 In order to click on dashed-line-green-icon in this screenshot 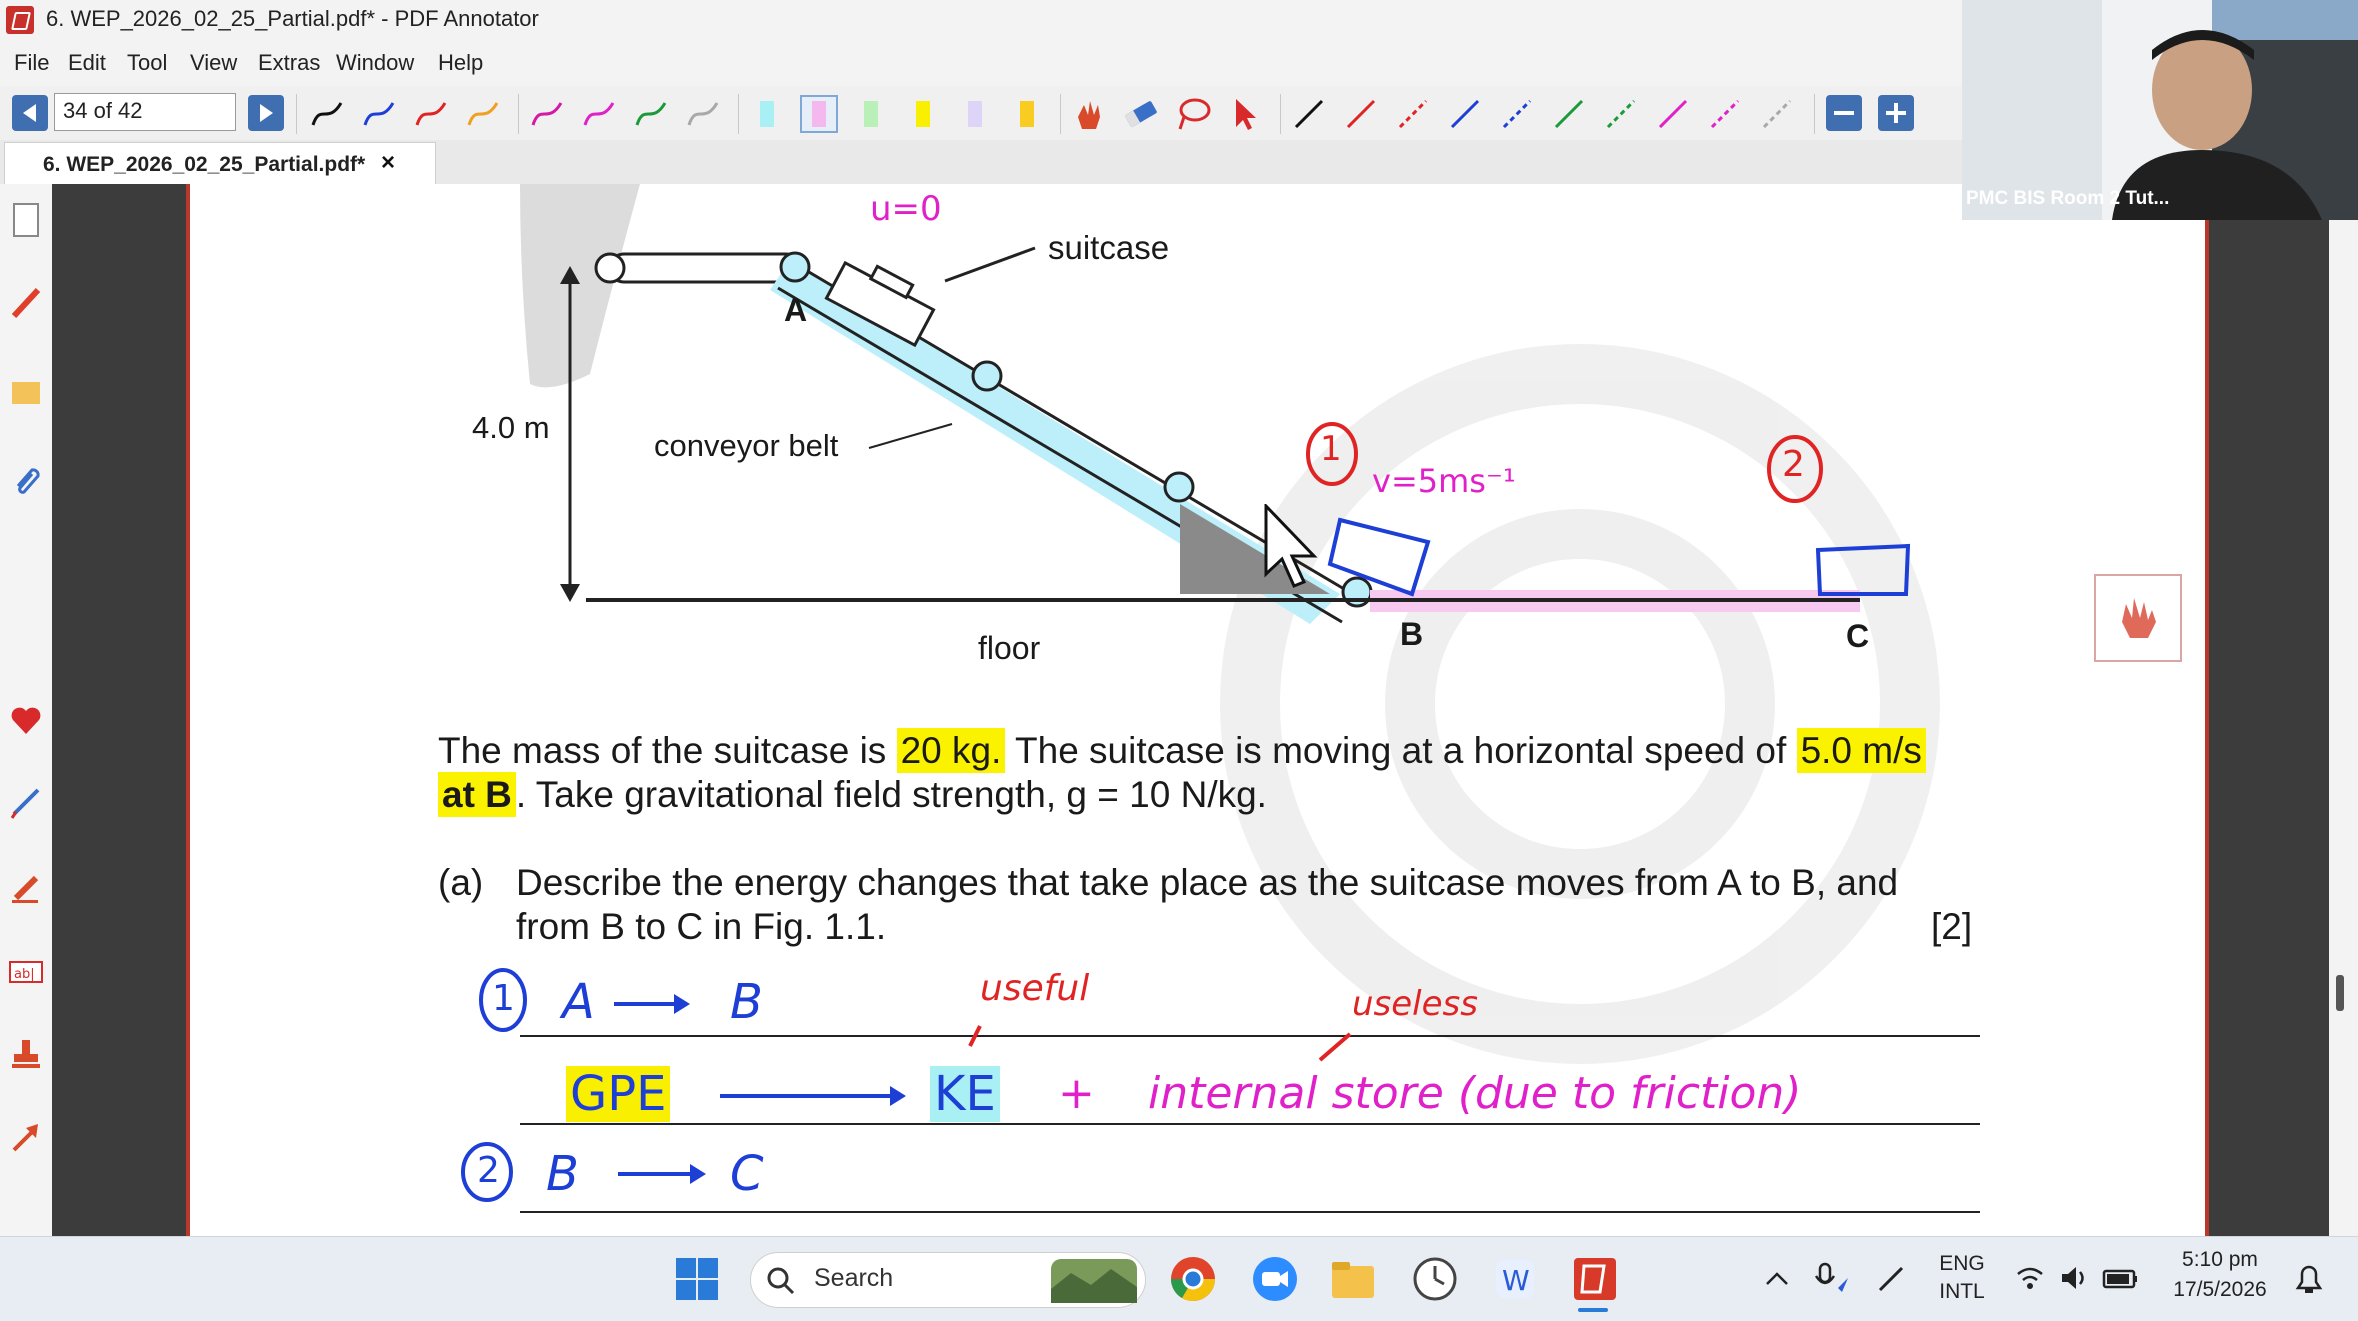, I will do `click(1621, 114)`.